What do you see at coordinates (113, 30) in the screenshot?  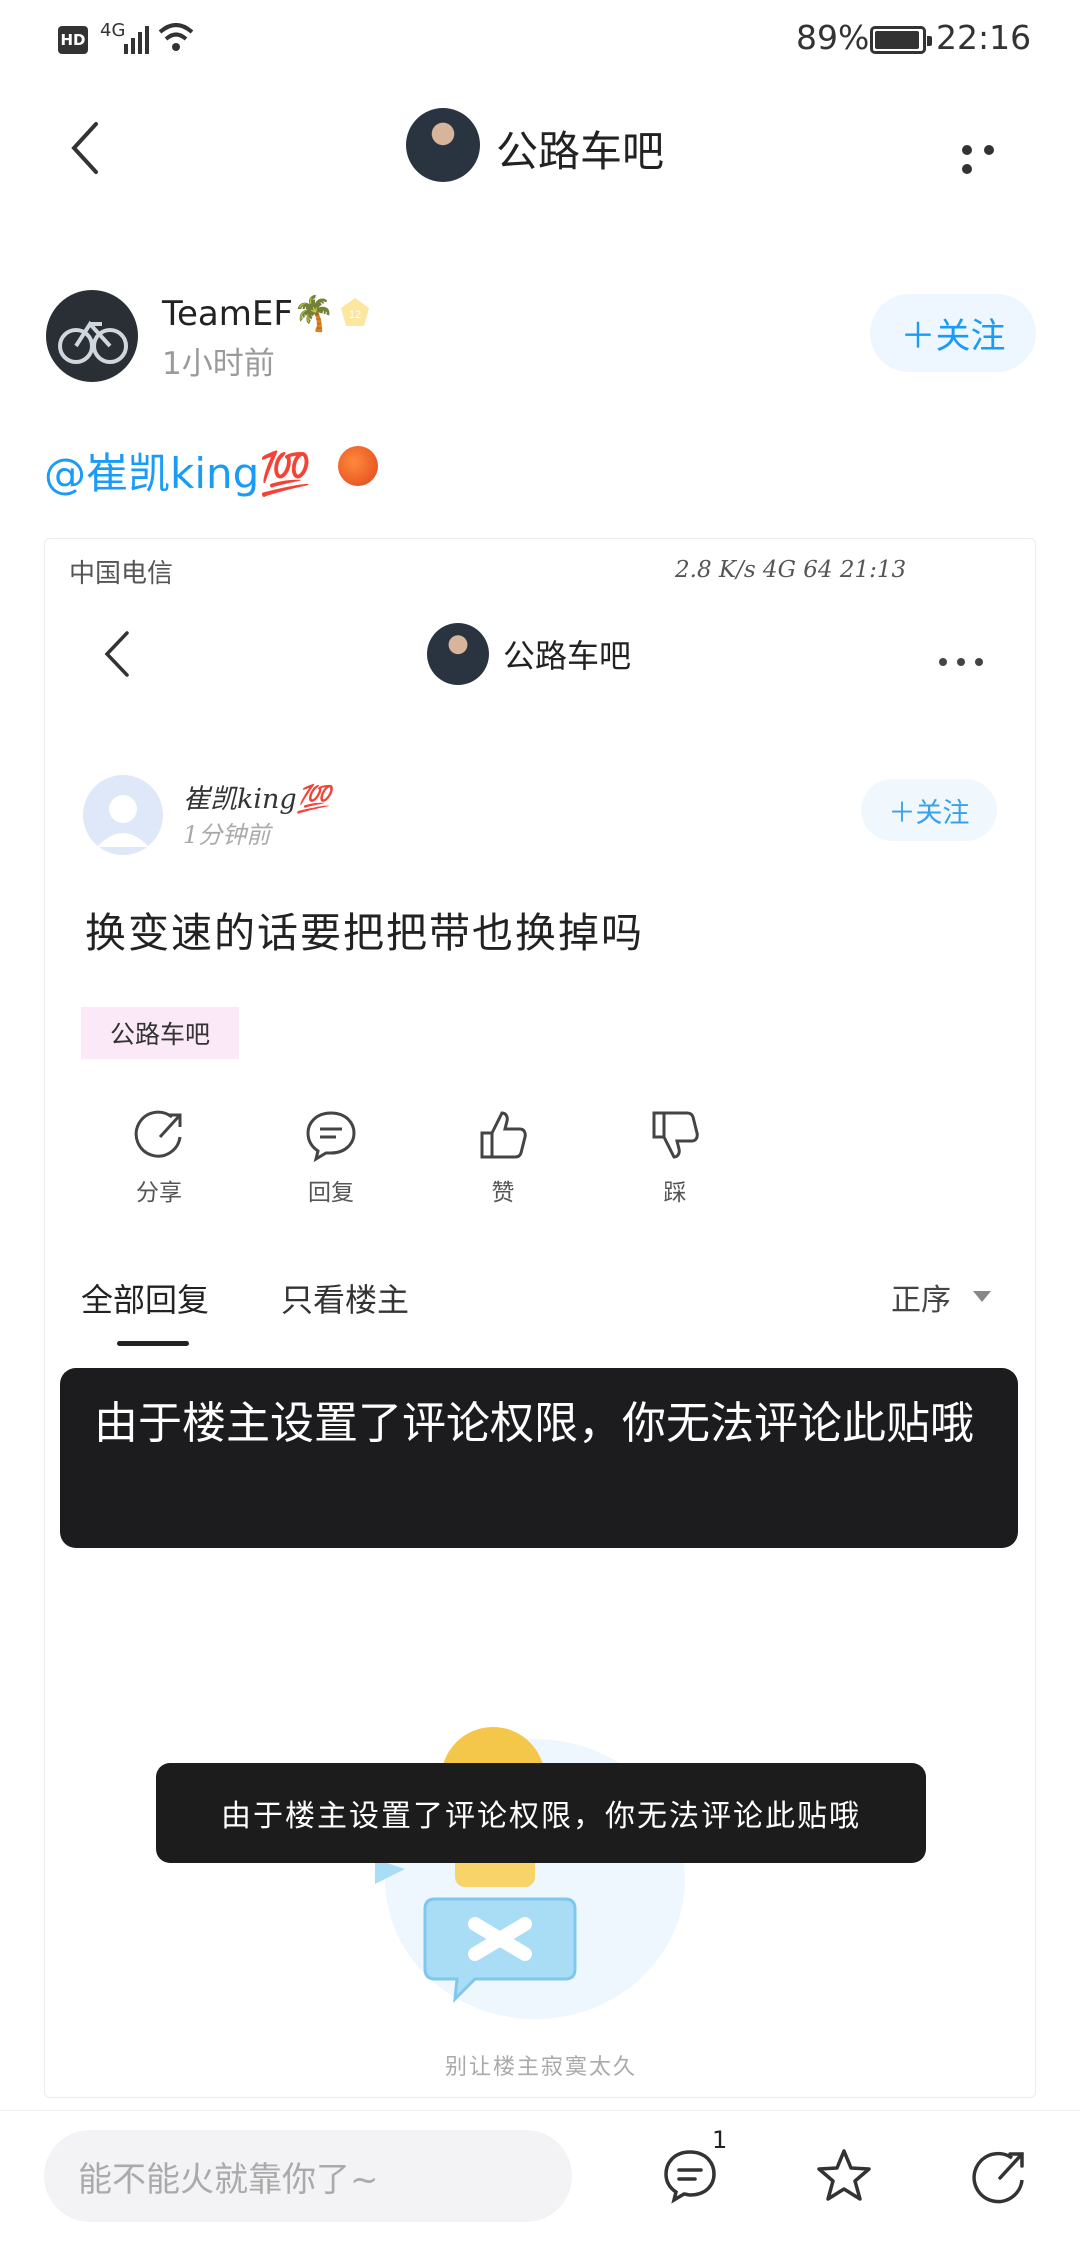 I see `network-type: 4G` at bounding box center [113, 30].